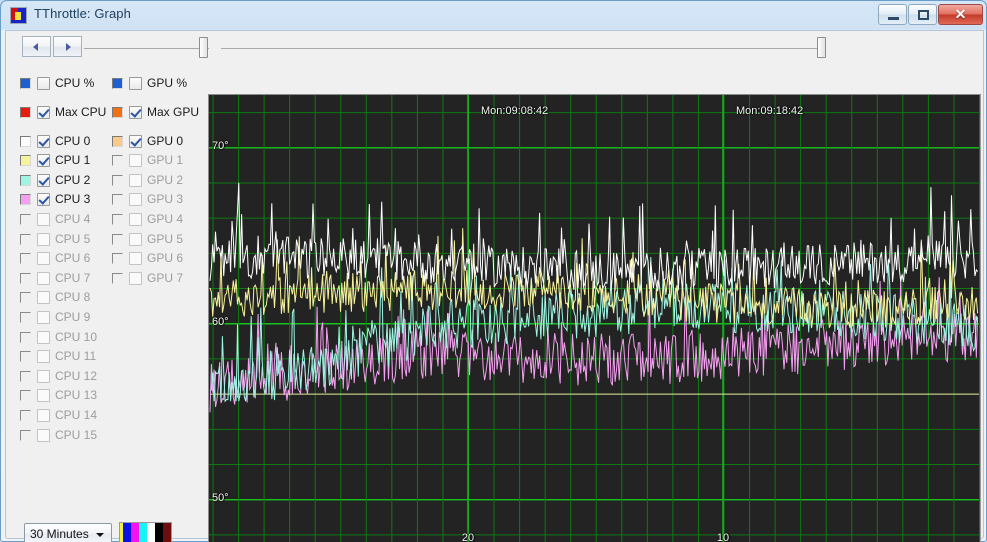 The image size is (987, 542). I want to click on close-icon: ✕, so click(960, 14).